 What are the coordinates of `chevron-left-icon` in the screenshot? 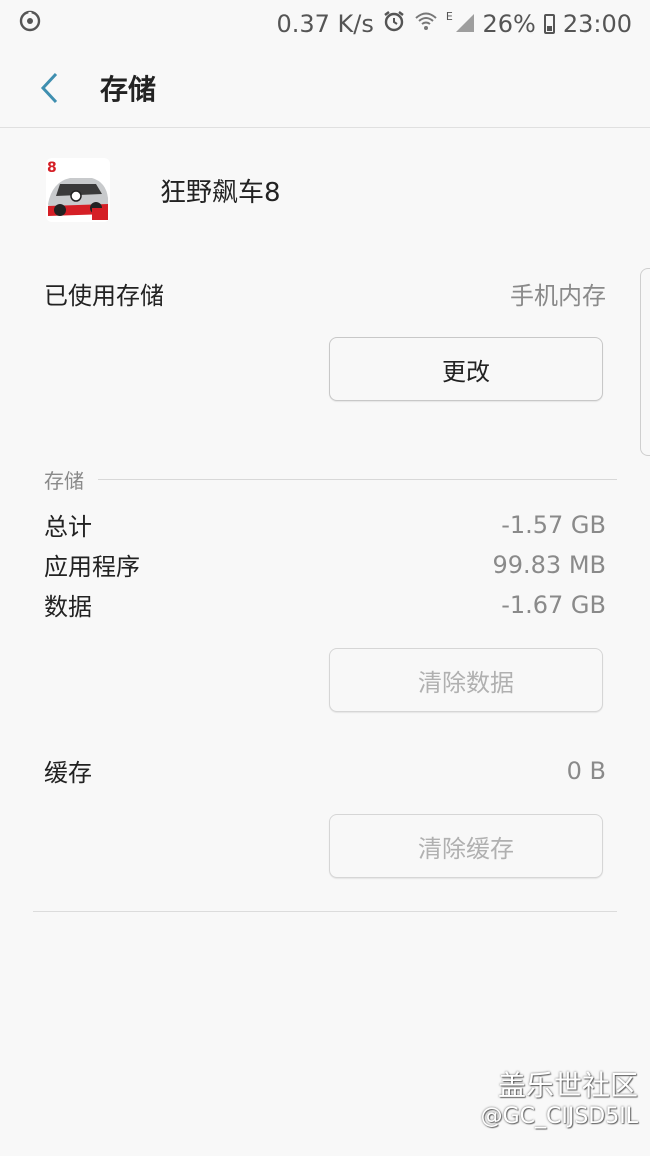 It's located at (49, 87).